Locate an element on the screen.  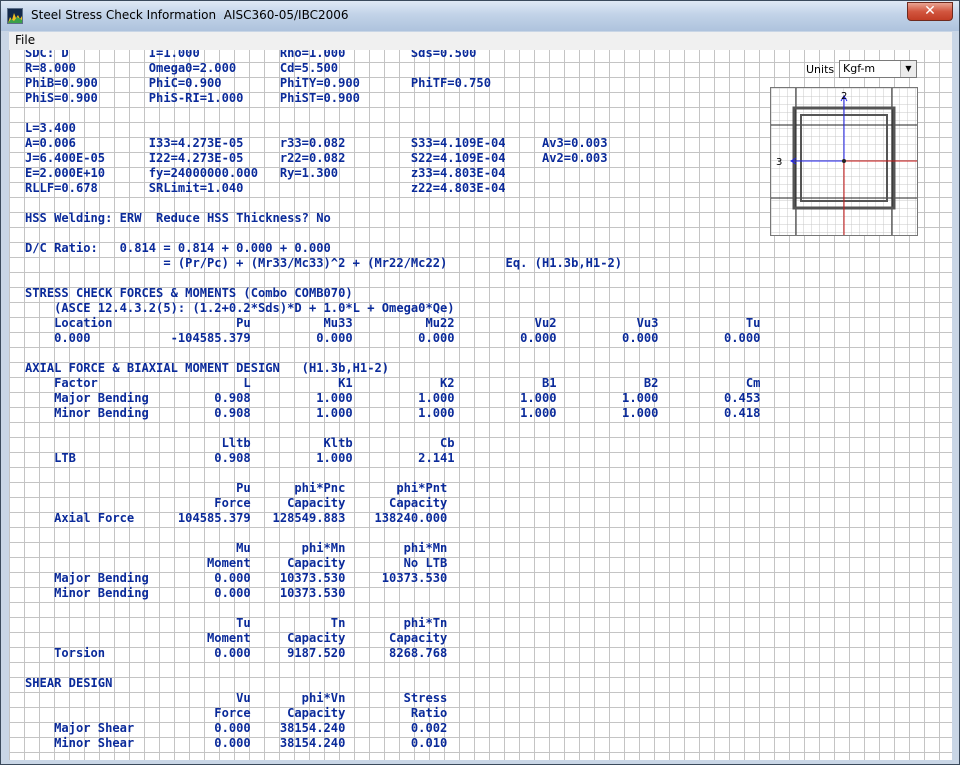
report-line: Vu phi*Vn Stress is located at coordinates (236, 698).